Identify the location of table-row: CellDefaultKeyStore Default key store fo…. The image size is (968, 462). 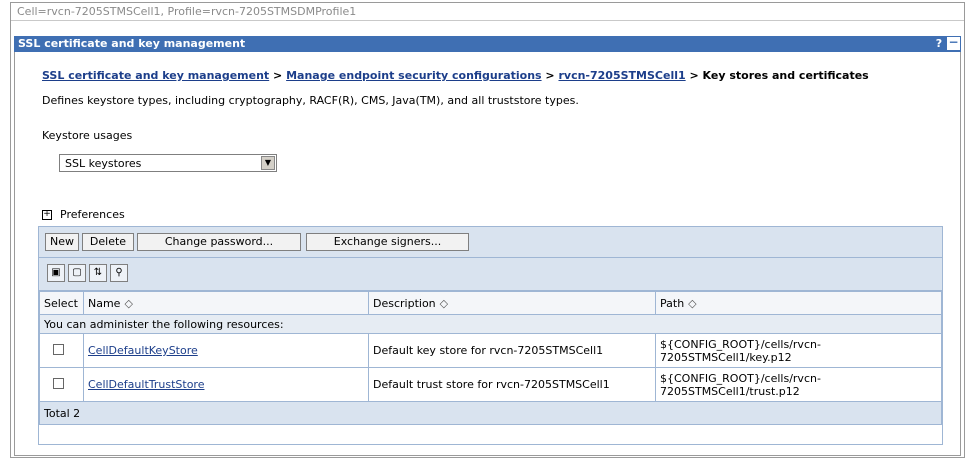
(490, 350).